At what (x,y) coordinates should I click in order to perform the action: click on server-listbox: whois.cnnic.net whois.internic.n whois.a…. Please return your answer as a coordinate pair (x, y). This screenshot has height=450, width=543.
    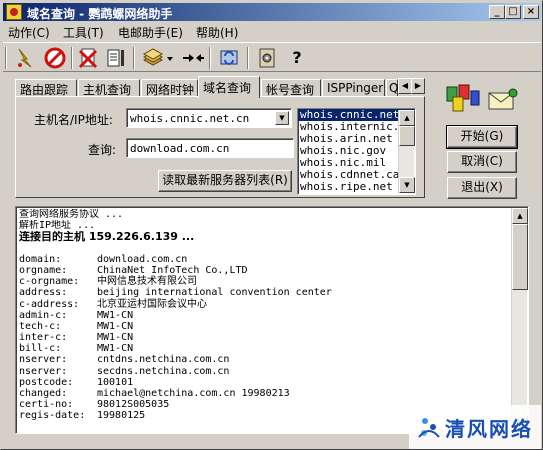
    Looking at the image, I should click on (356, 151).